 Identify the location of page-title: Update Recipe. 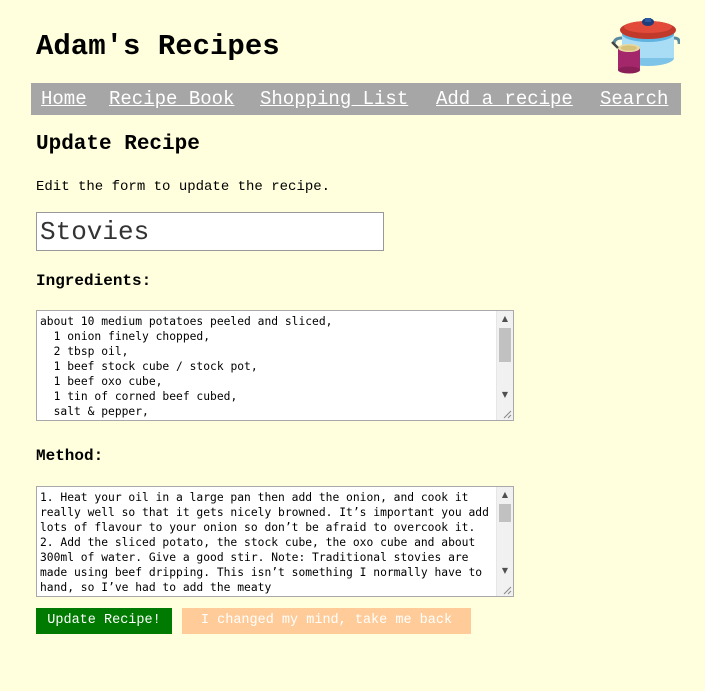
(118, 144).